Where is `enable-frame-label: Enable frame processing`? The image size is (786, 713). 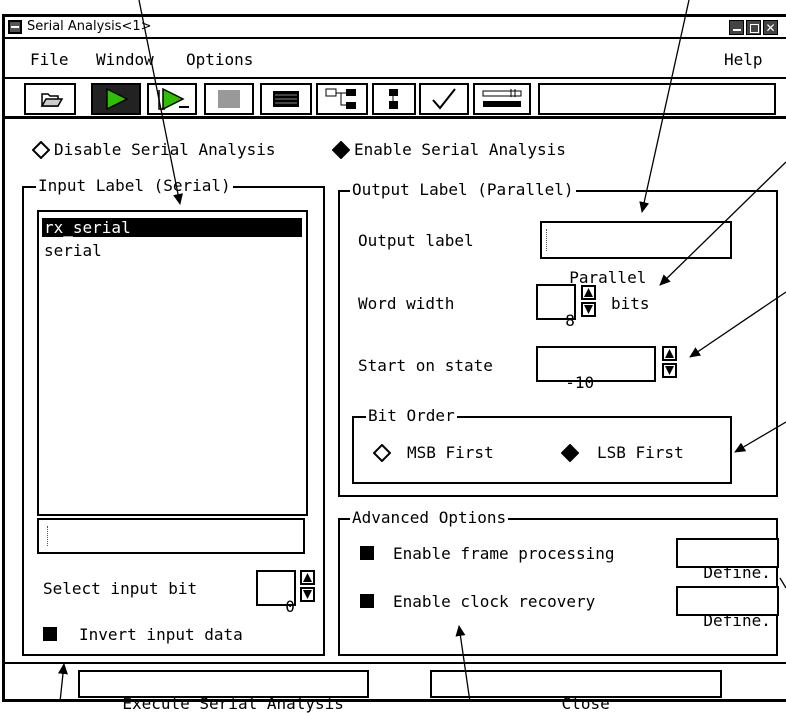
enable-frame-label: Enable frame processing is located at coordinates (504, 553).